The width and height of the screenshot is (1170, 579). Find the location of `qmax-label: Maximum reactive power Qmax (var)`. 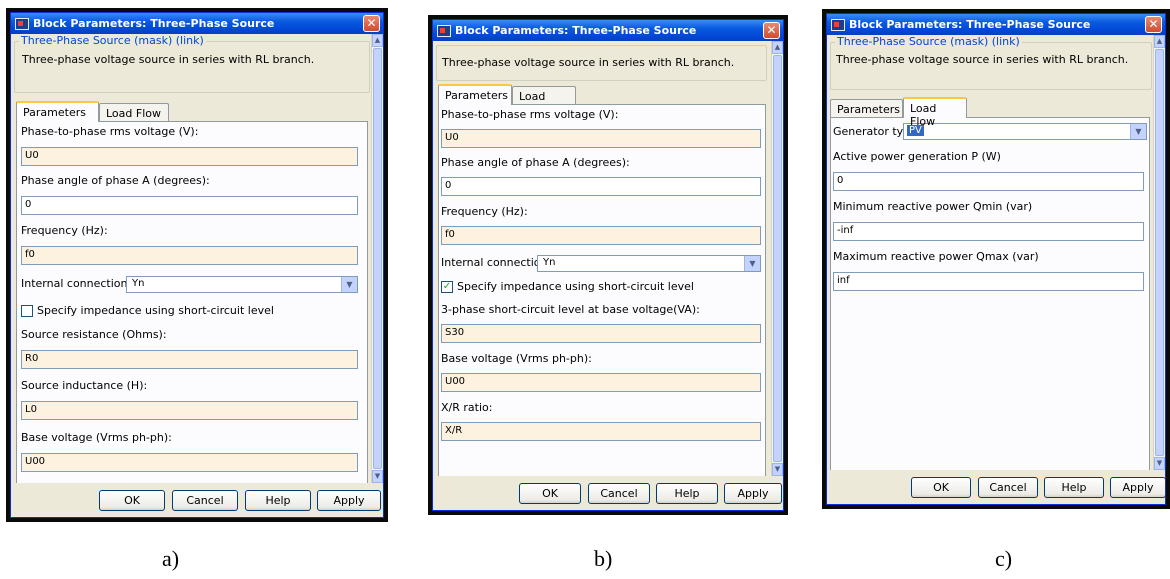

qmax-label: Maximum reactive power Qmax (var) is located at coordinates (936, 256).